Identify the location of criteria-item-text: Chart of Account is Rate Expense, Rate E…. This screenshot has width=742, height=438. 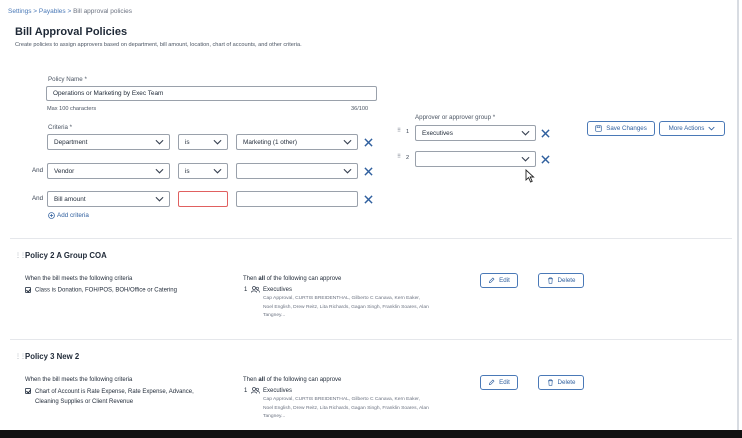
(114, 392).